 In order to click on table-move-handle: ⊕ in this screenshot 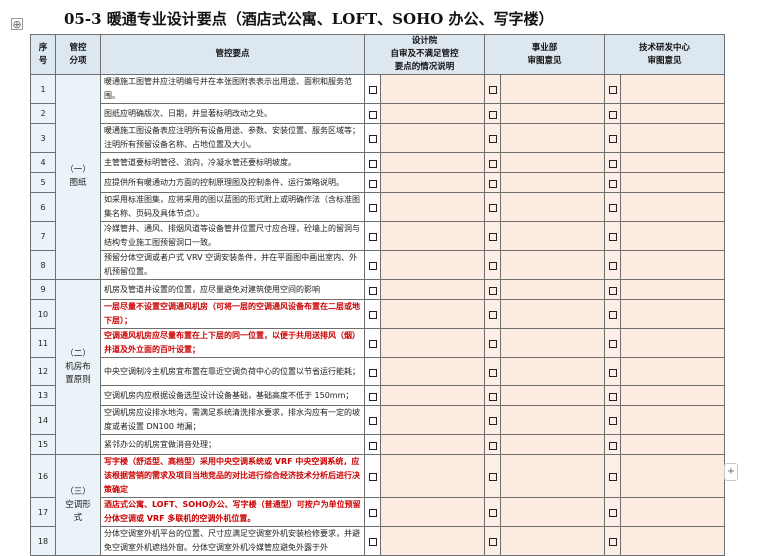, I will do `click(17, 24)`.